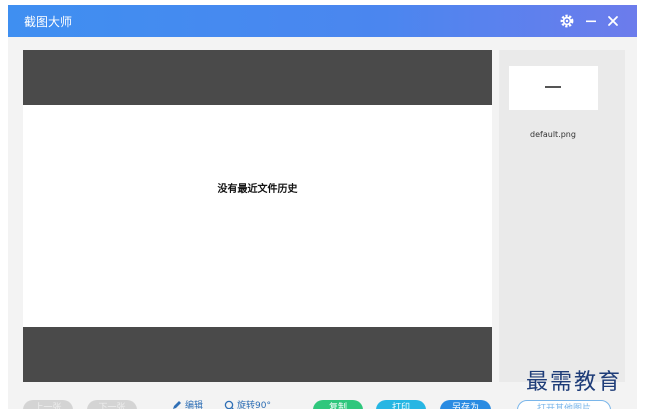 The image size is (646, 409). Describe the element at coordinates (254, 405) in the screenshot. I see `rotate-label: 旋转90°` at that location.